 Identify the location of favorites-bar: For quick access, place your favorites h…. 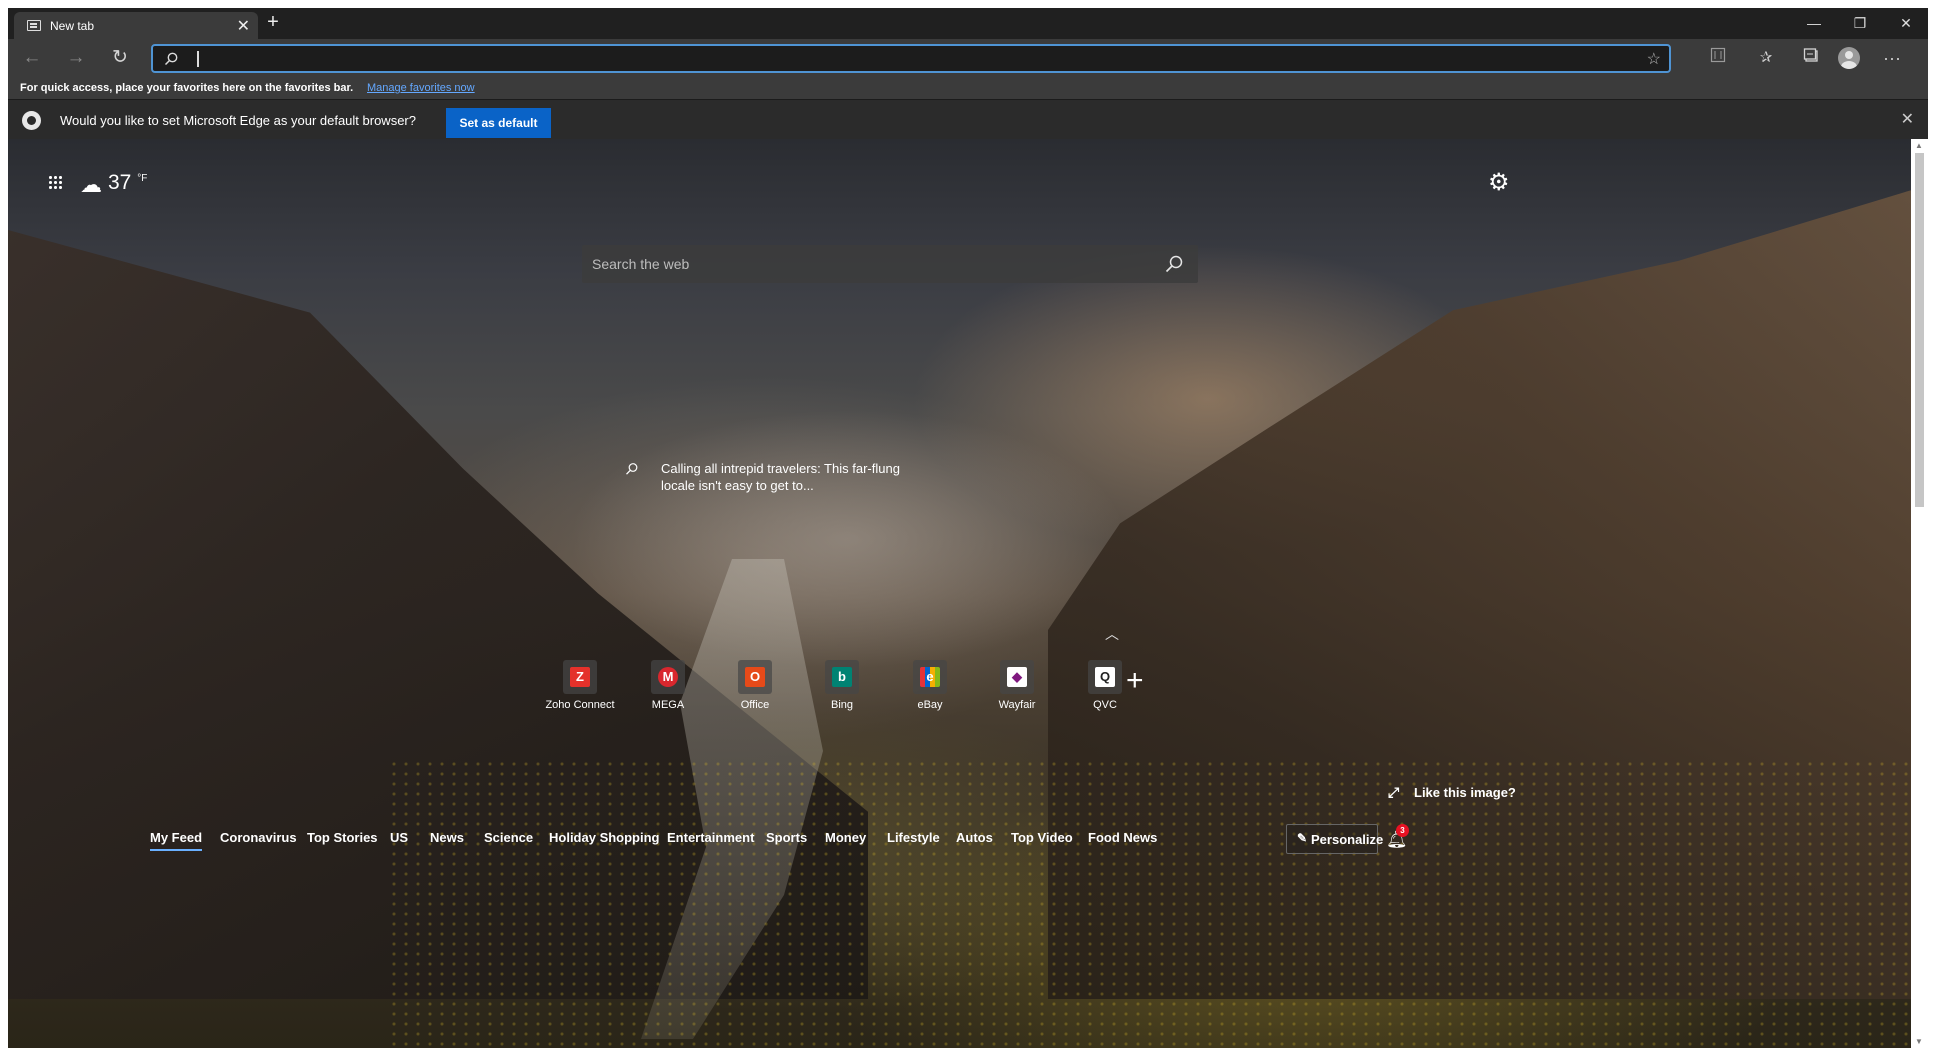
(968, 88).